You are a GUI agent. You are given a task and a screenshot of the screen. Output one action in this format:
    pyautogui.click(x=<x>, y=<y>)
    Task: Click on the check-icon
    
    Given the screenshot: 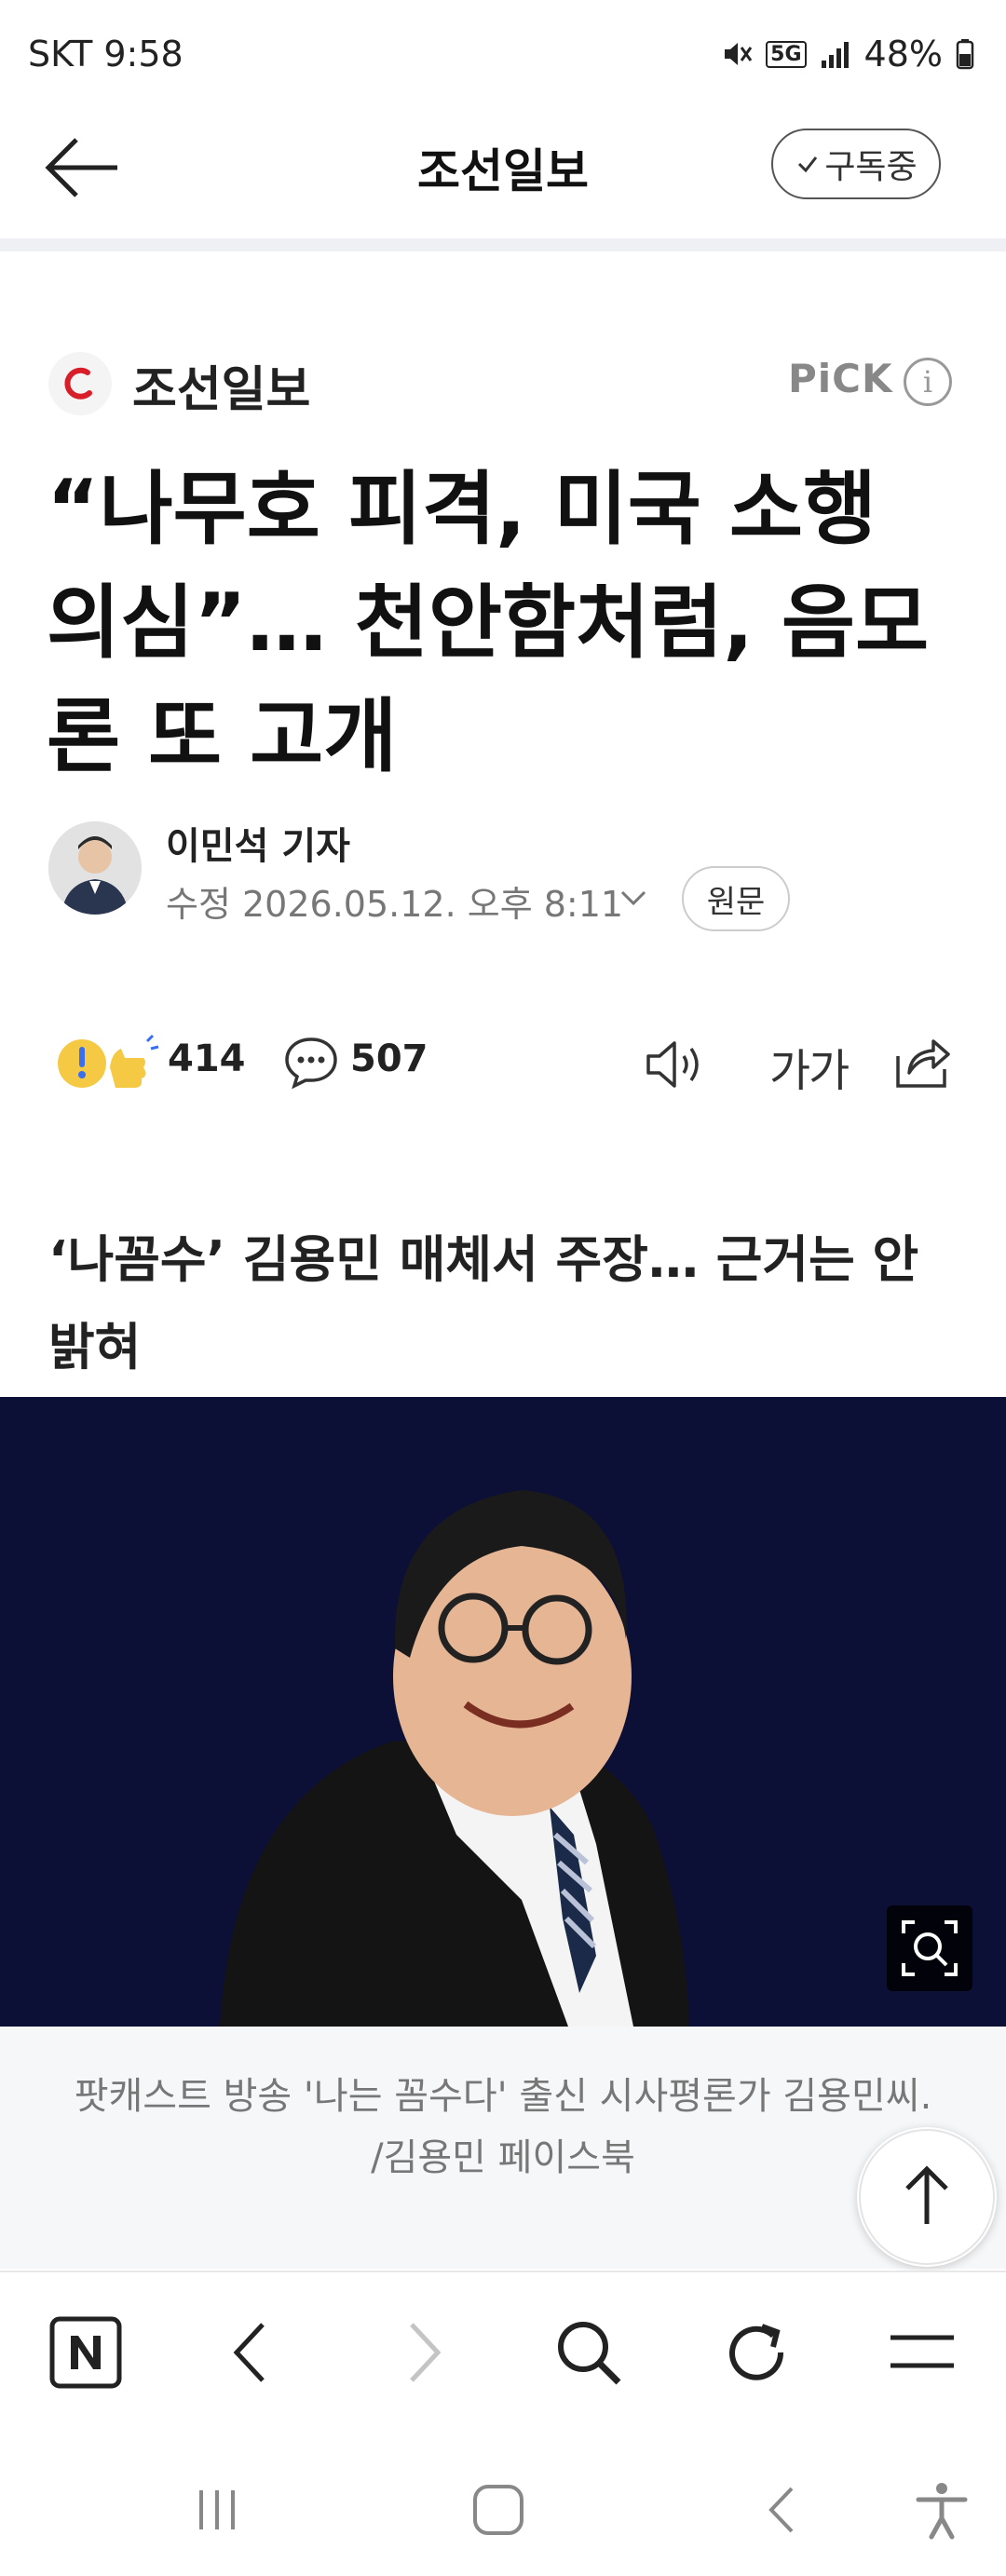 What is the action you would take?
    pyautogui.click(x=808, y=164)
    